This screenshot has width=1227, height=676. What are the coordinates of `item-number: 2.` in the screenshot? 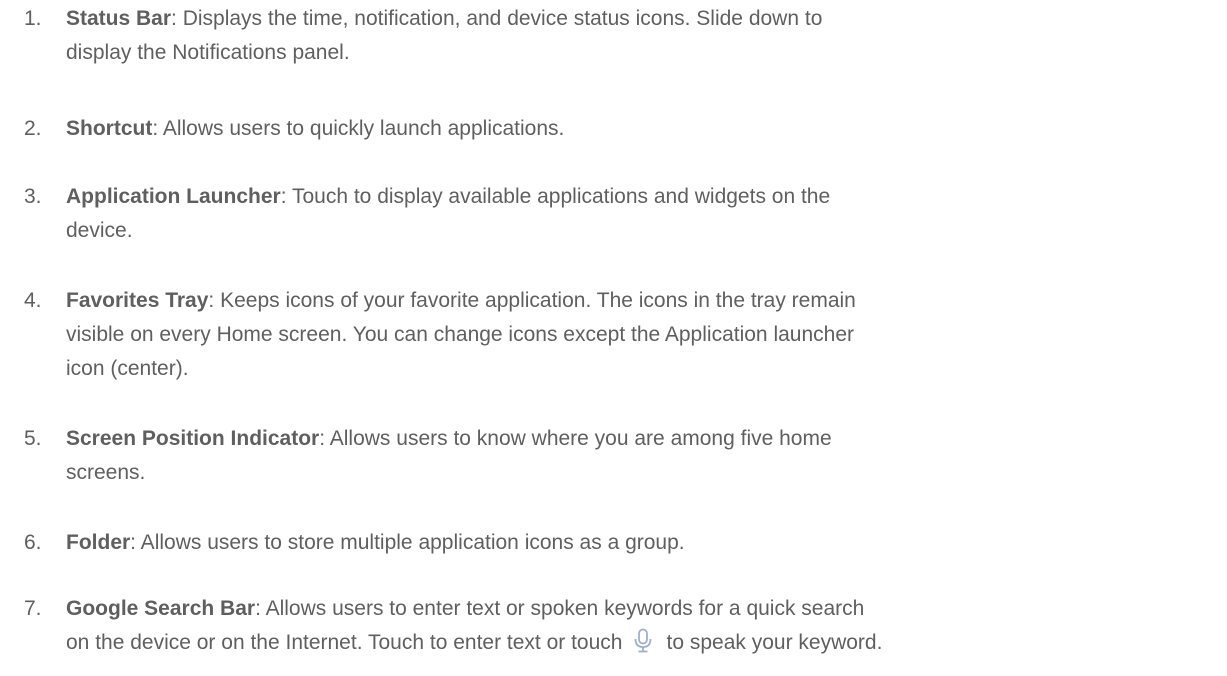 It's located at (33, 128).